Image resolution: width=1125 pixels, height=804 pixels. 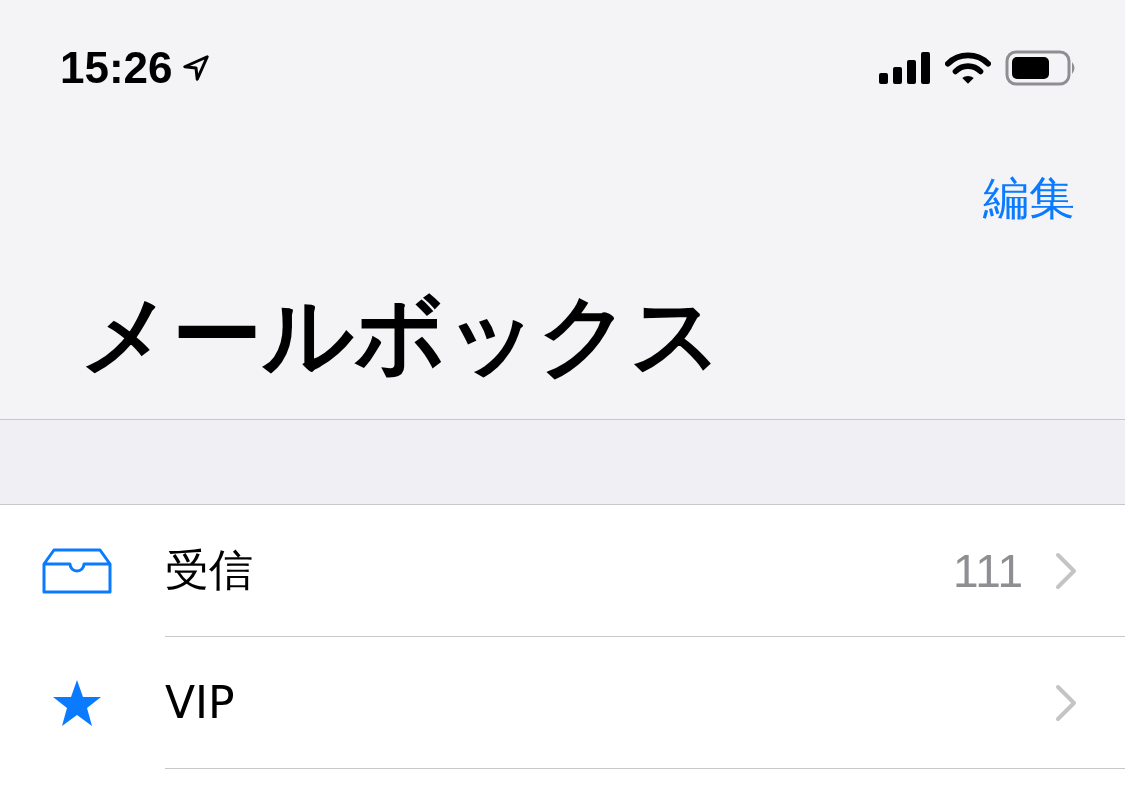 I want to click on unread-count: 111, so click(x=988, y=570).